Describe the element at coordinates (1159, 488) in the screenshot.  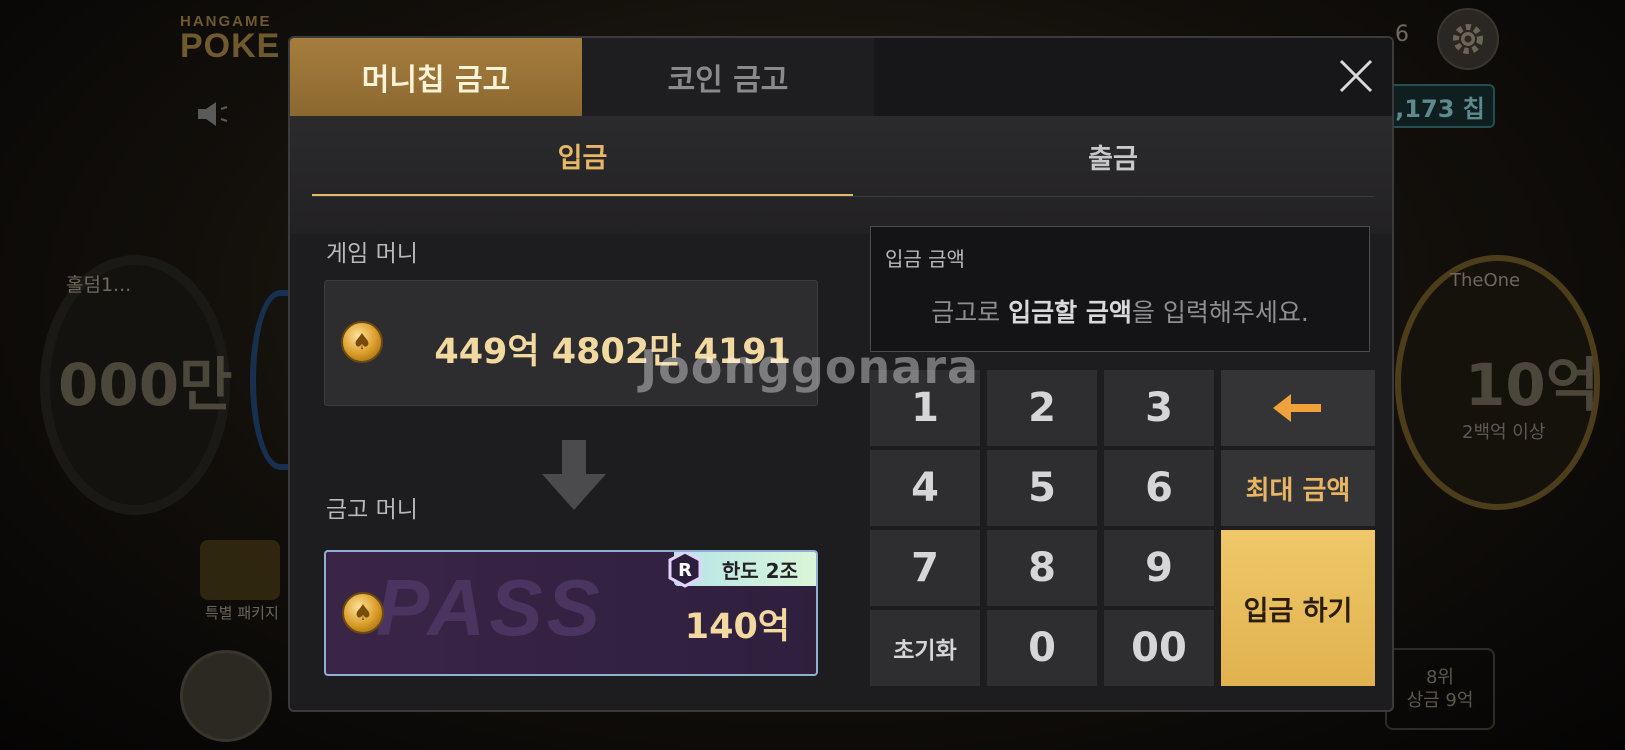
I see `key-6: 6` at that location.